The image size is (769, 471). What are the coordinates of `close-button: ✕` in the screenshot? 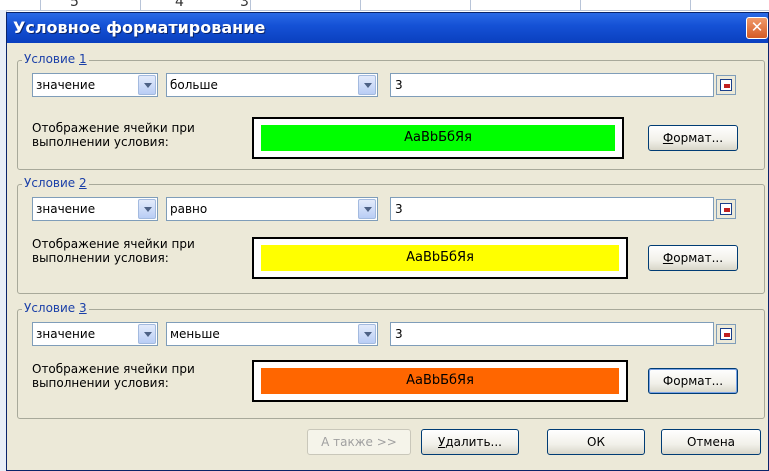 It's located at (757, 28).